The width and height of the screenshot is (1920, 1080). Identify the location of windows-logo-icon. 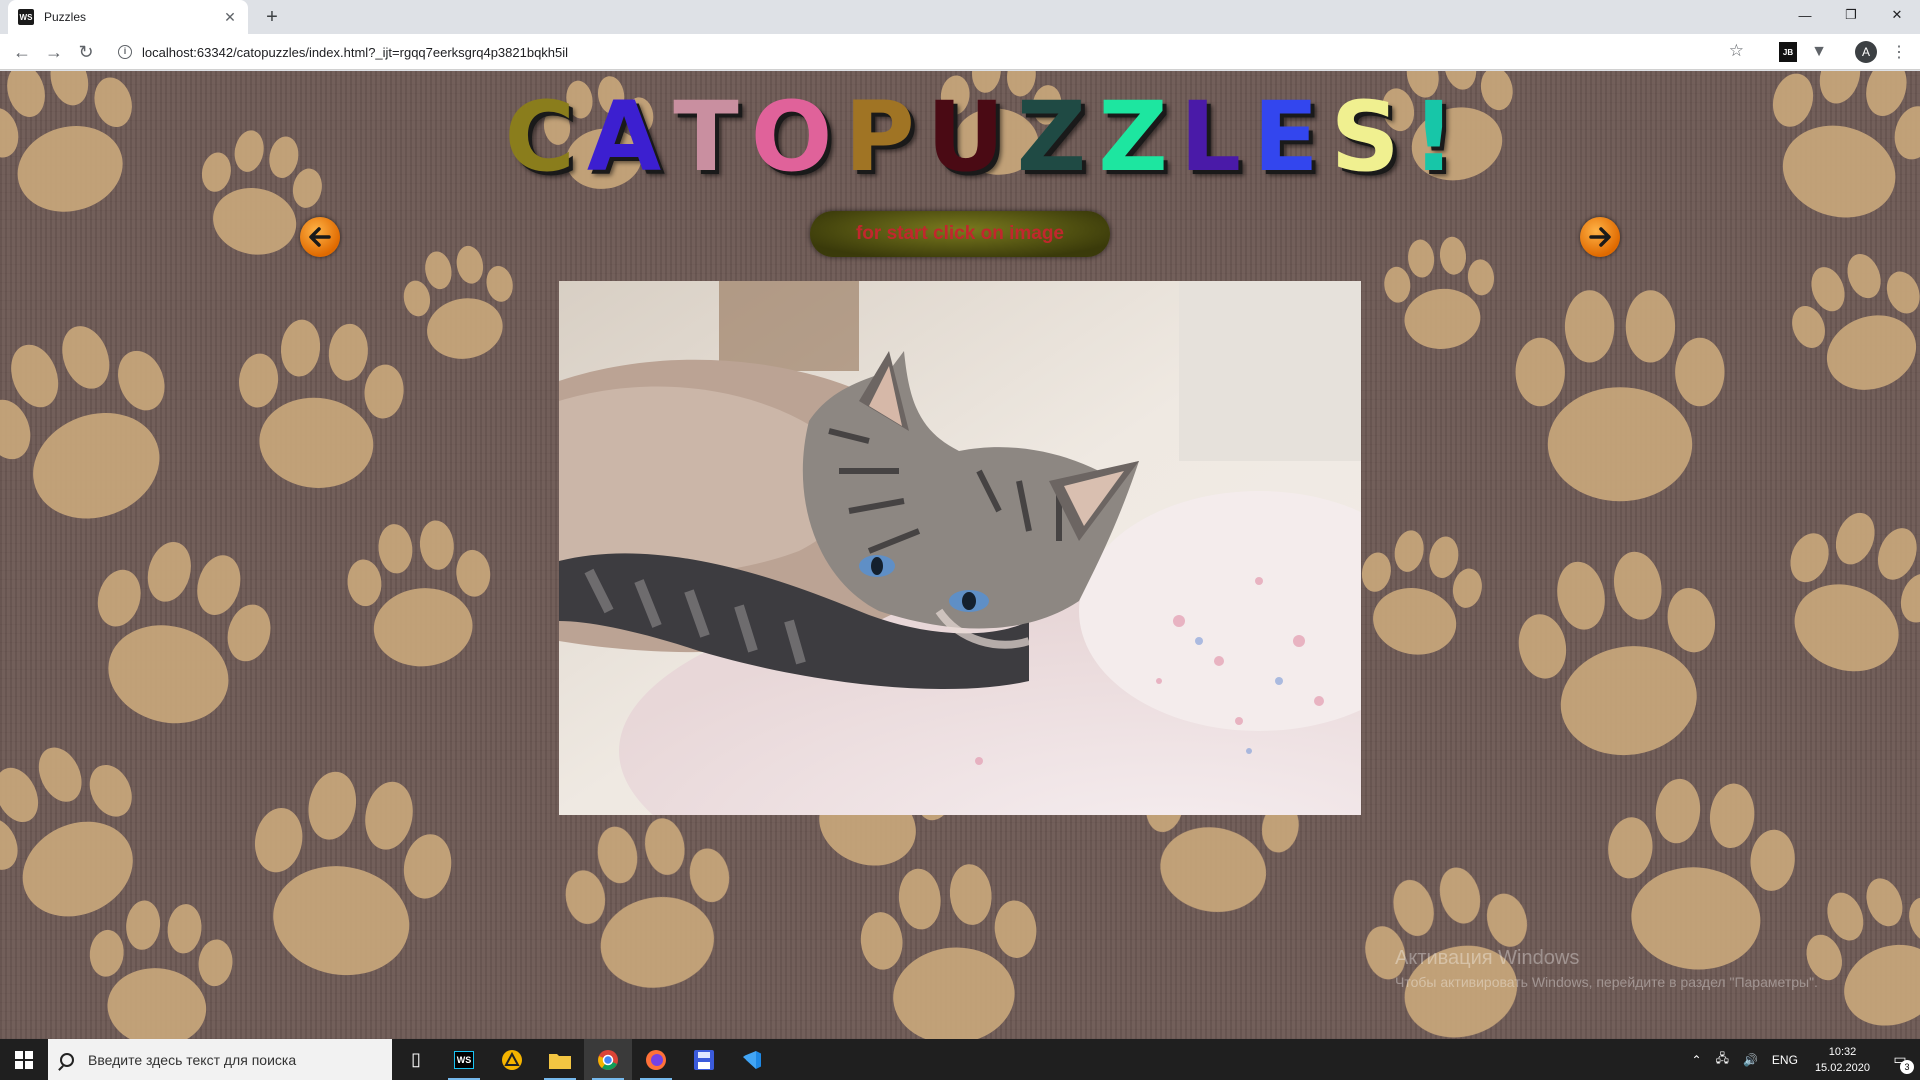
(24, 1059).